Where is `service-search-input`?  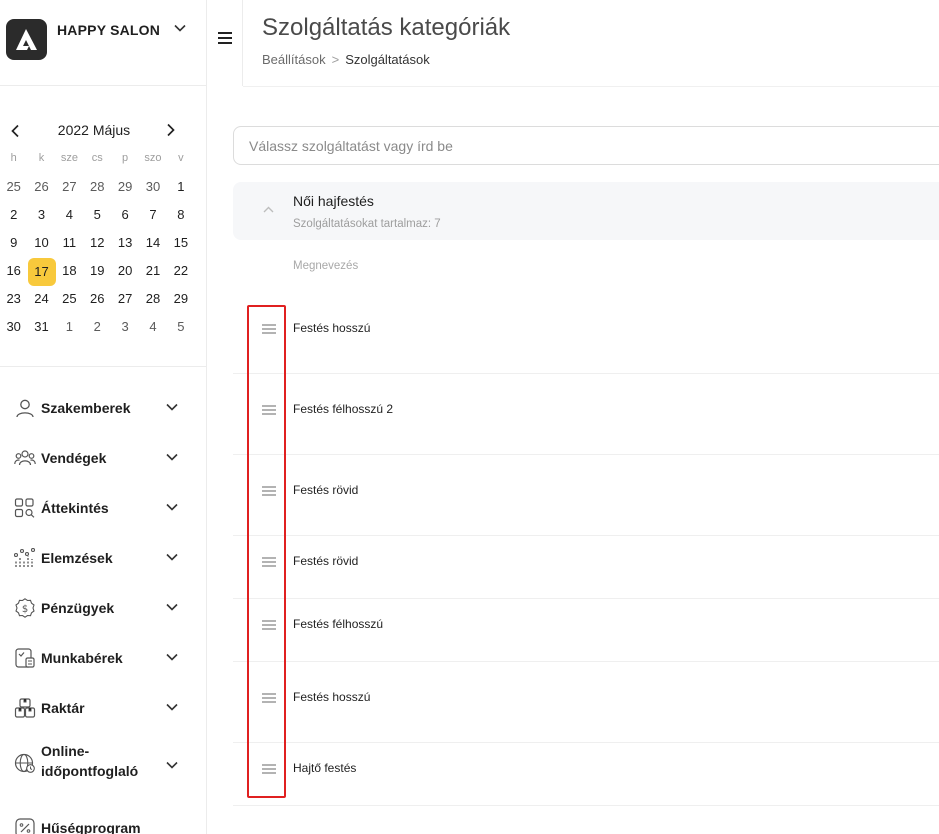
service-search-input is located at coordinates (586, 145).